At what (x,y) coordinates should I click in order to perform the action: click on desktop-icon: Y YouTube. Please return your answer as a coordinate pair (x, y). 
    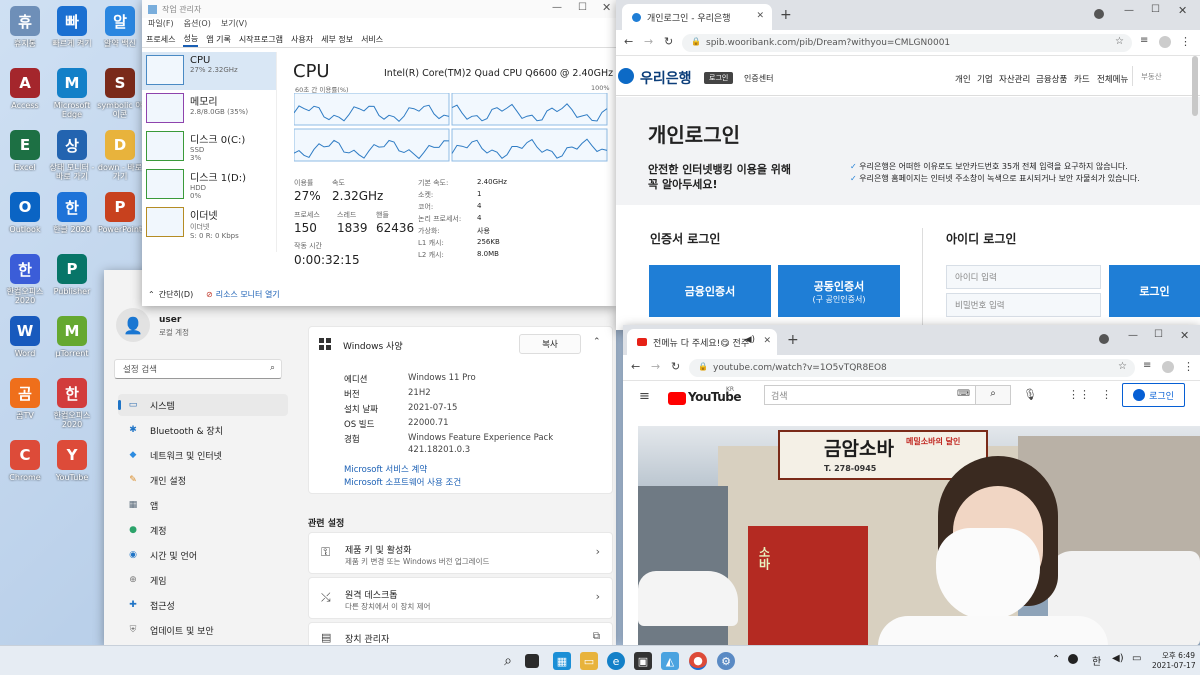
    Looking at the image, I should click on (72, 461).